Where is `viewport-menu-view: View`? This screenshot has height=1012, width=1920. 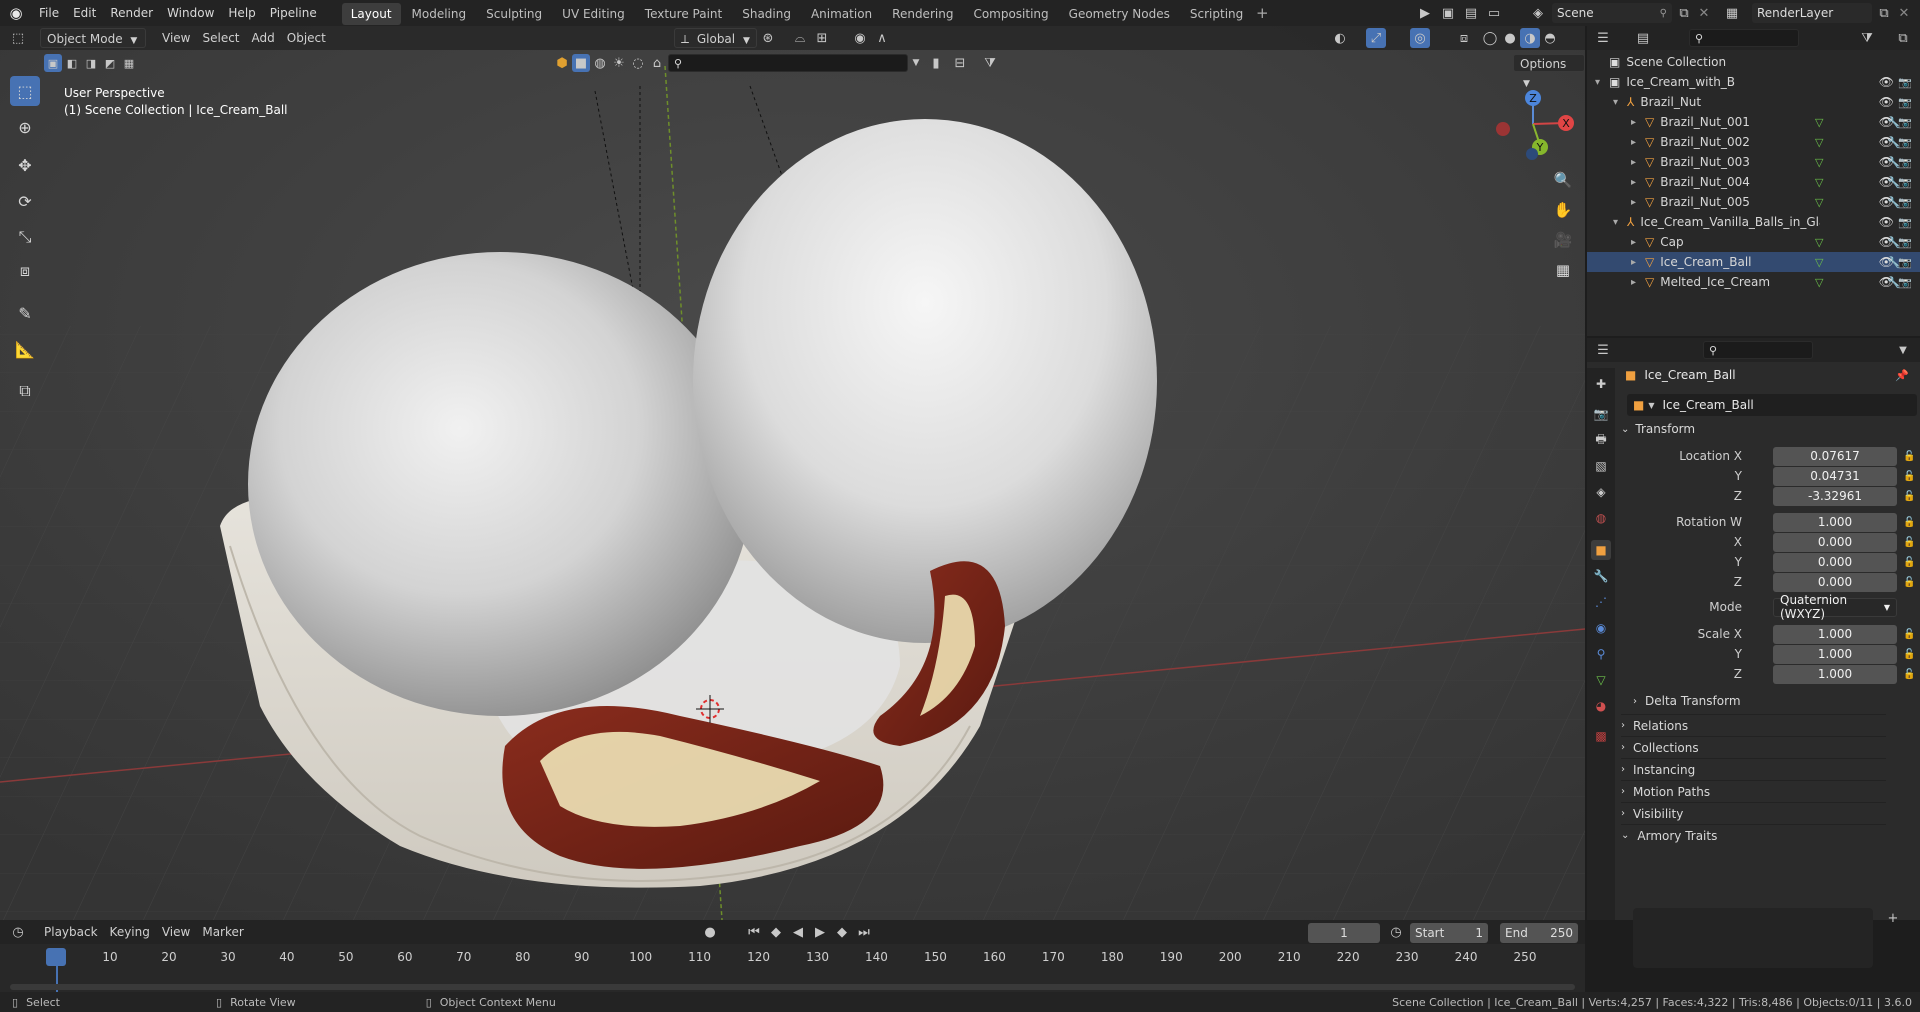
viewport-menu-view: View is located at coordinates (176, 38).